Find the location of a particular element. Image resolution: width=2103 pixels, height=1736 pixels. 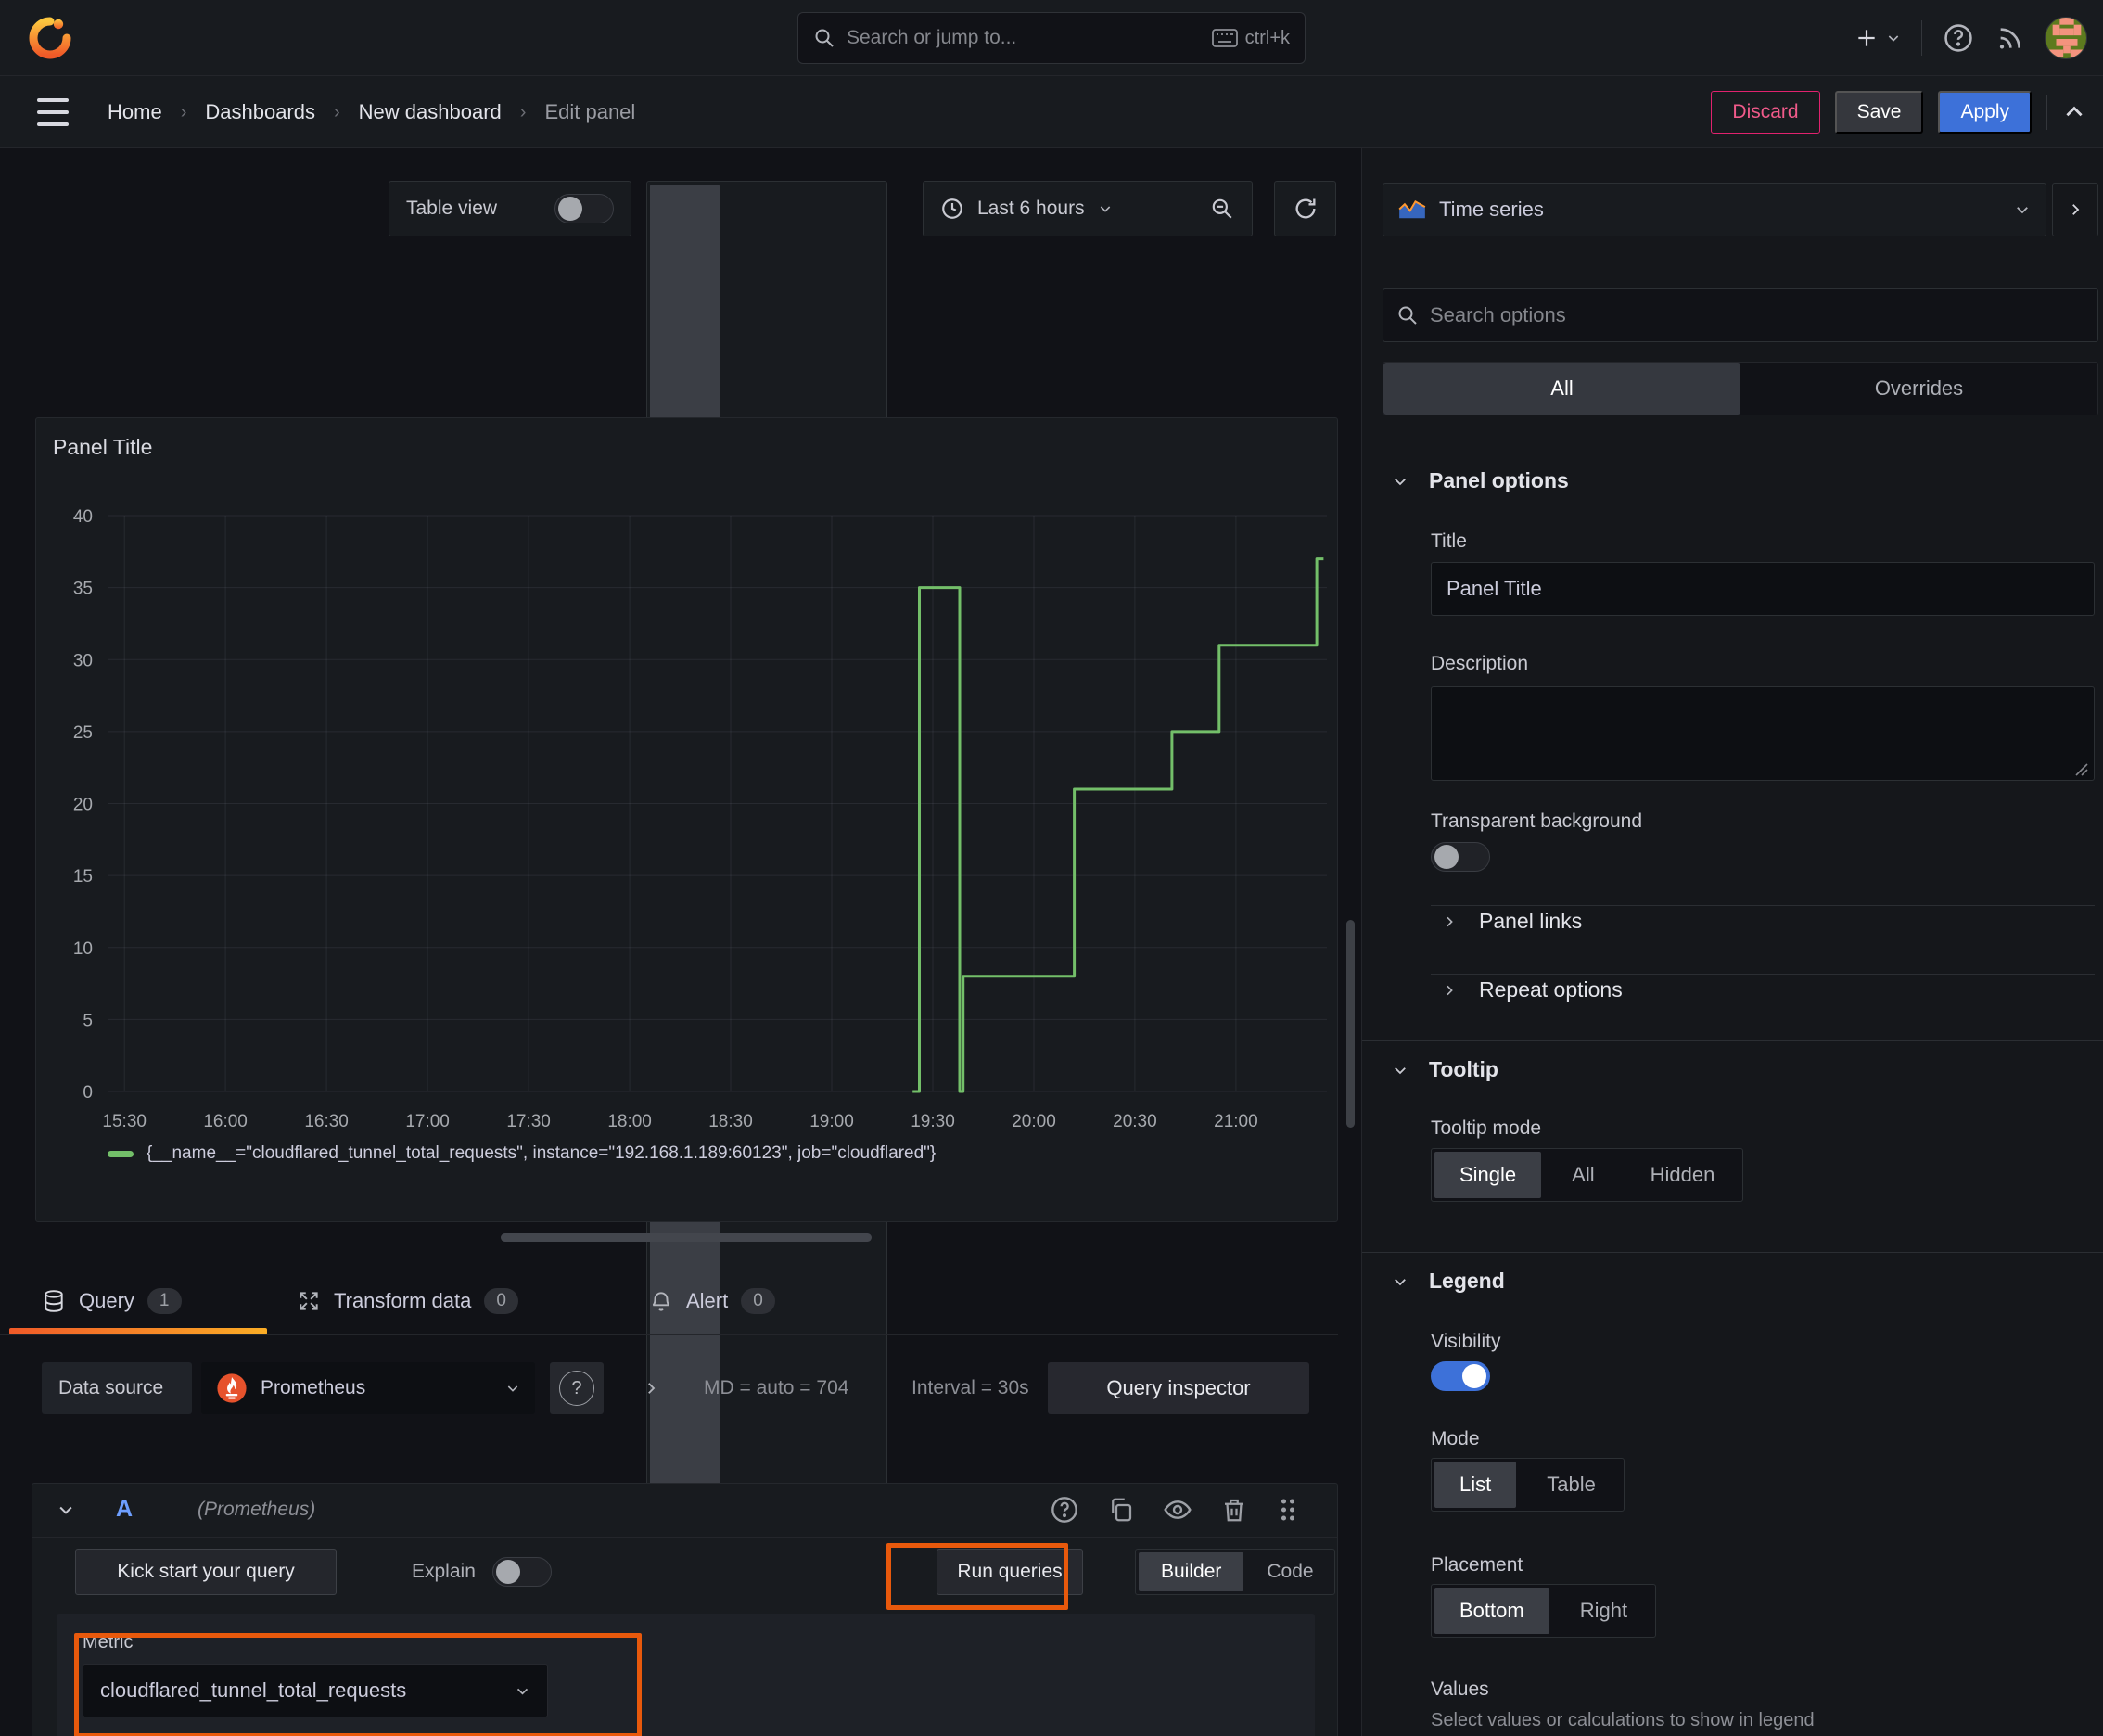

legend-placement-segment: Bottom Right is located at coordinates (1544, 1611).